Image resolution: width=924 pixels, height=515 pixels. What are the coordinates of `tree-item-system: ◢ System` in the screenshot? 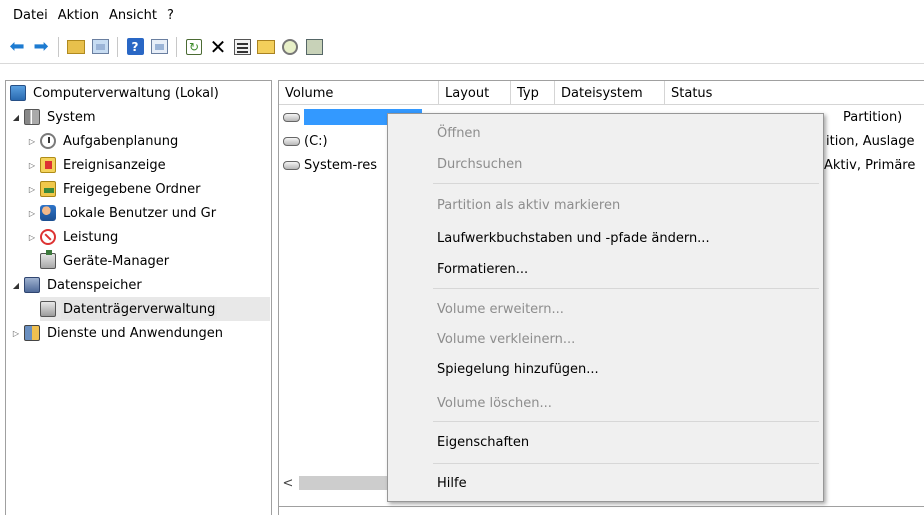 It's located at (53, 117).